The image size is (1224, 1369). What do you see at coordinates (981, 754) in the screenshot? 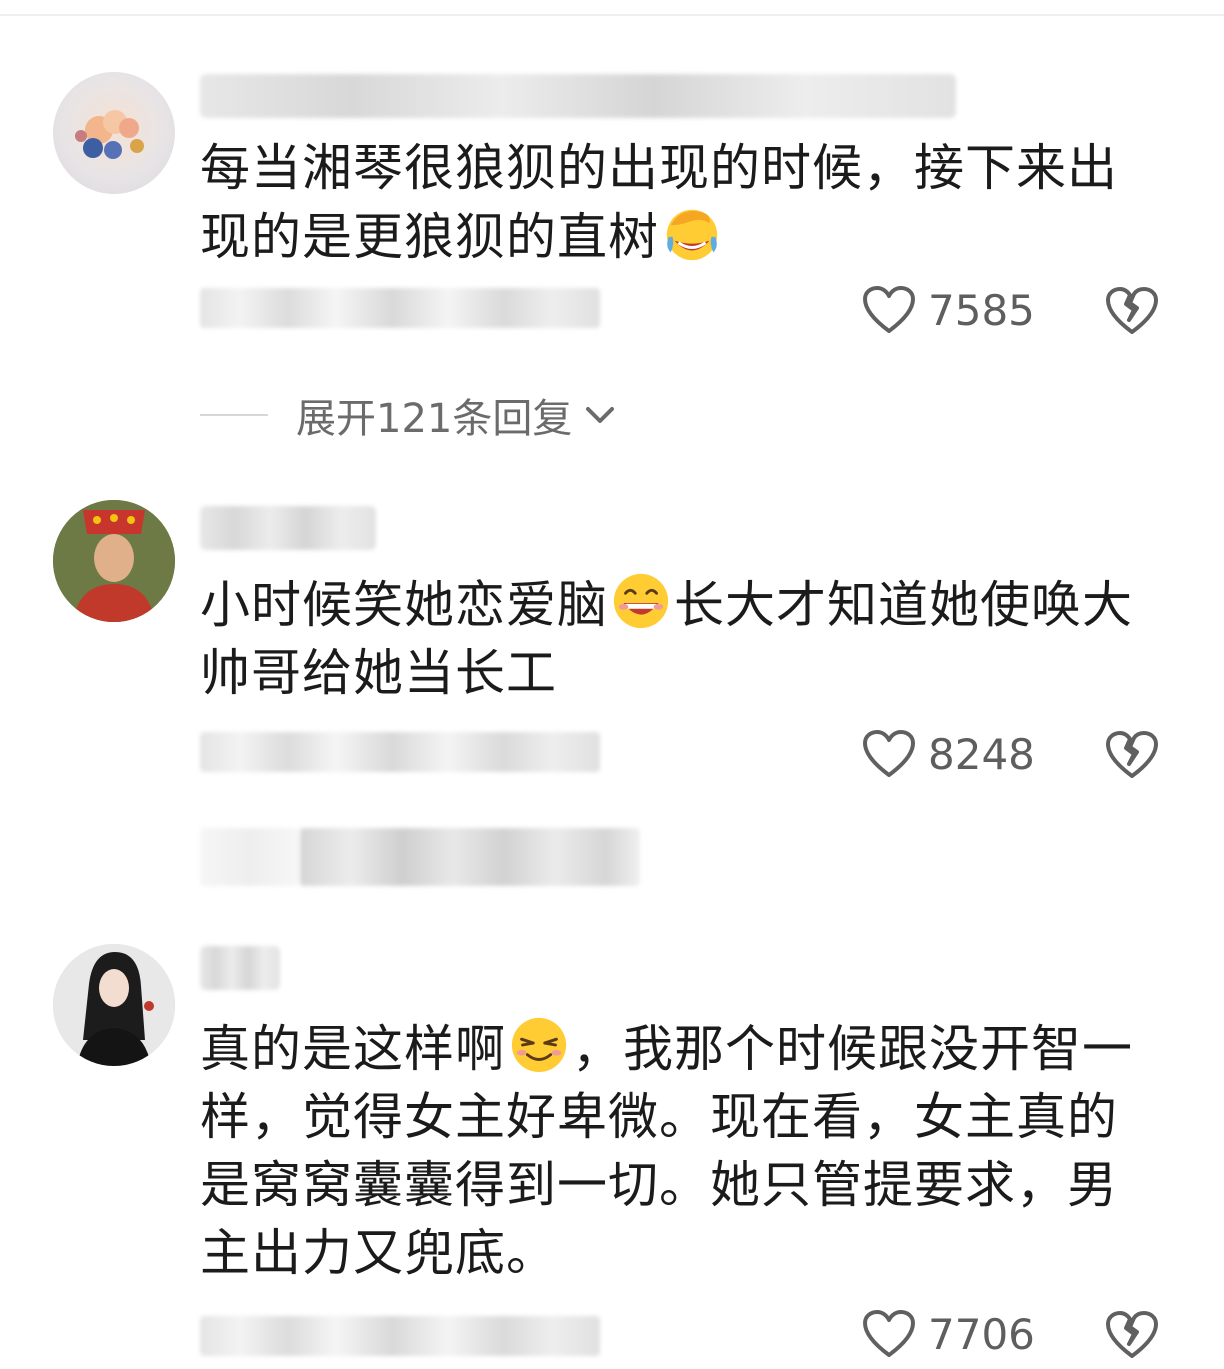
I see `like-count: 8248` at bounding box center [981, 754].